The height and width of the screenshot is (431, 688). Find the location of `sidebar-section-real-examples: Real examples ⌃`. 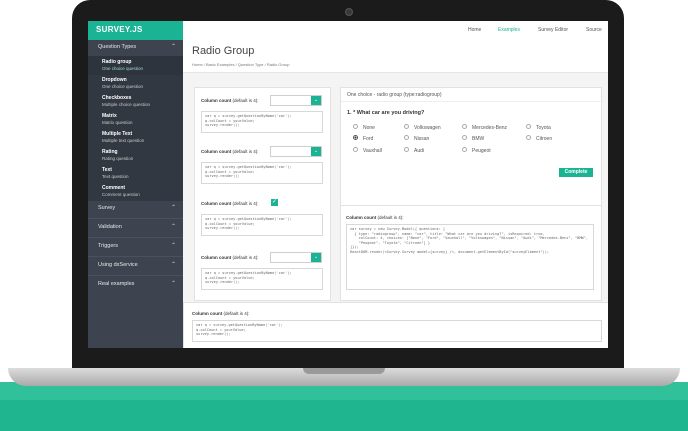

sidebar-section-real-examples: Real examples ⌃ is located at coordinates (135, 285).